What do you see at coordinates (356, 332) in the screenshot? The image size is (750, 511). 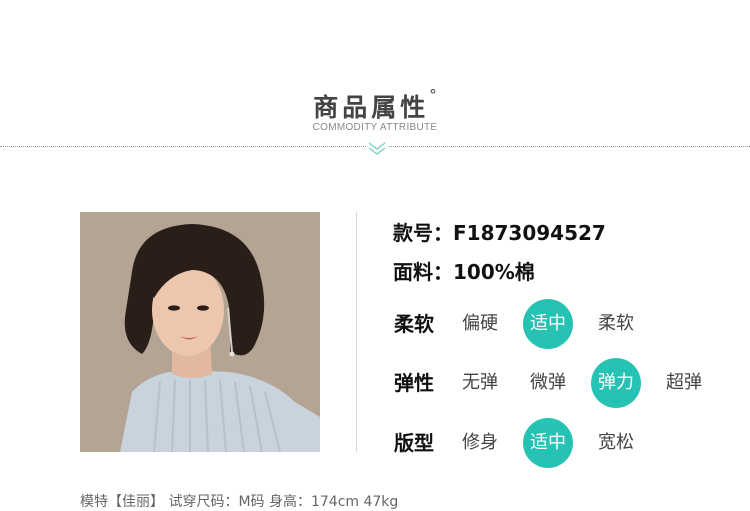 I see `vertical-divider` at bounding box center [356, 332].